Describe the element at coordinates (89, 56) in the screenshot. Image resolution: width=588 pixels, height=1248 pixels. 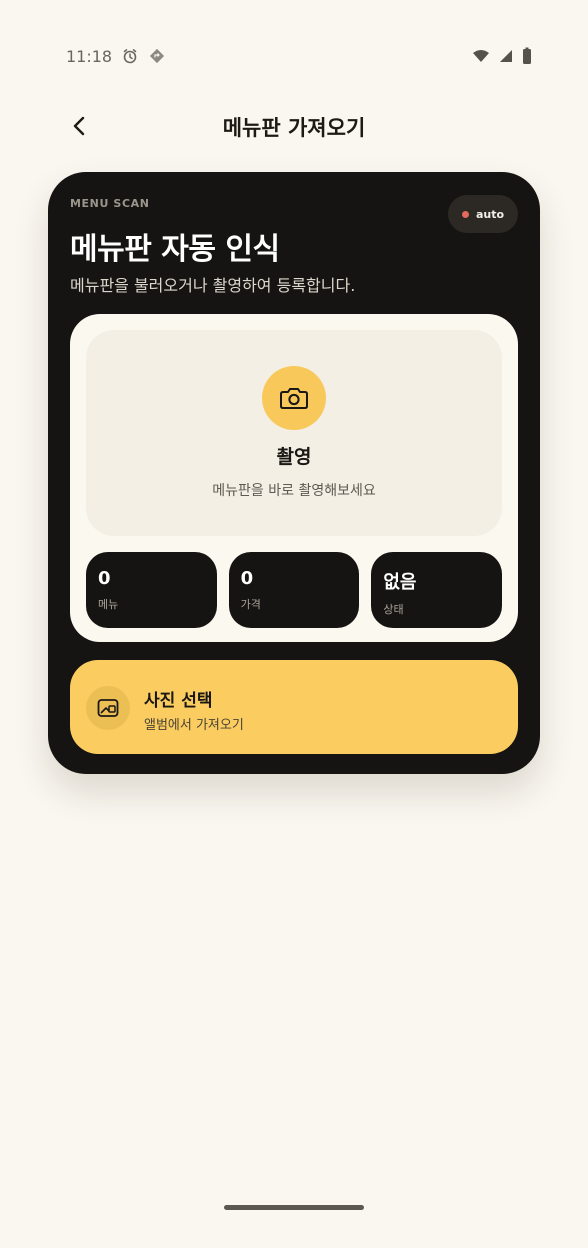
I see `status-time: 11:18` at that location.